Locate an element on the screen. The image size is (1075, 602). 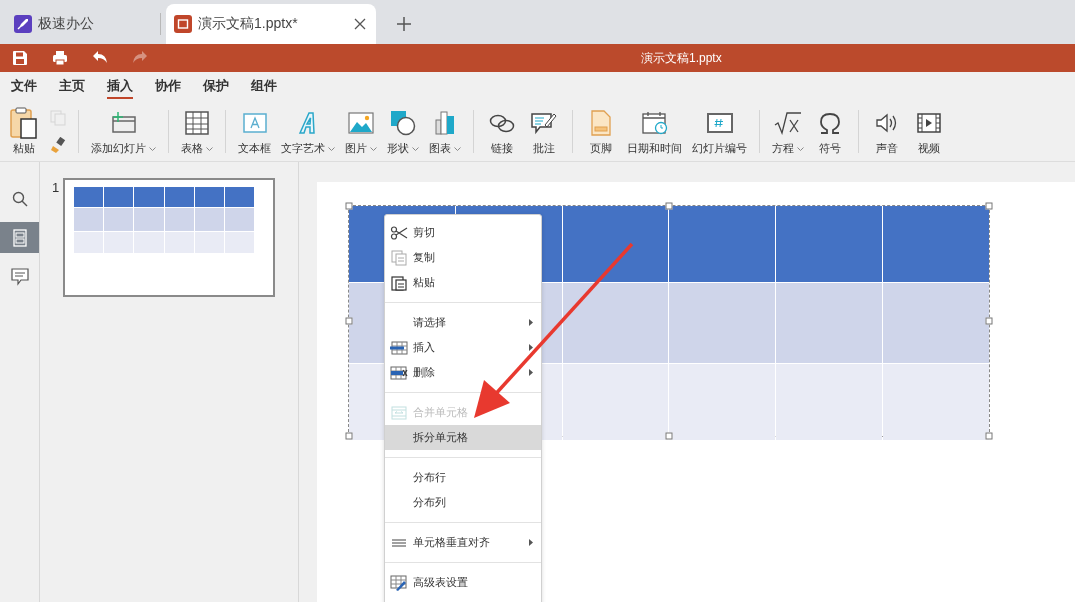
ribbon-button: 页脚 is located at coordinates (601, 131).